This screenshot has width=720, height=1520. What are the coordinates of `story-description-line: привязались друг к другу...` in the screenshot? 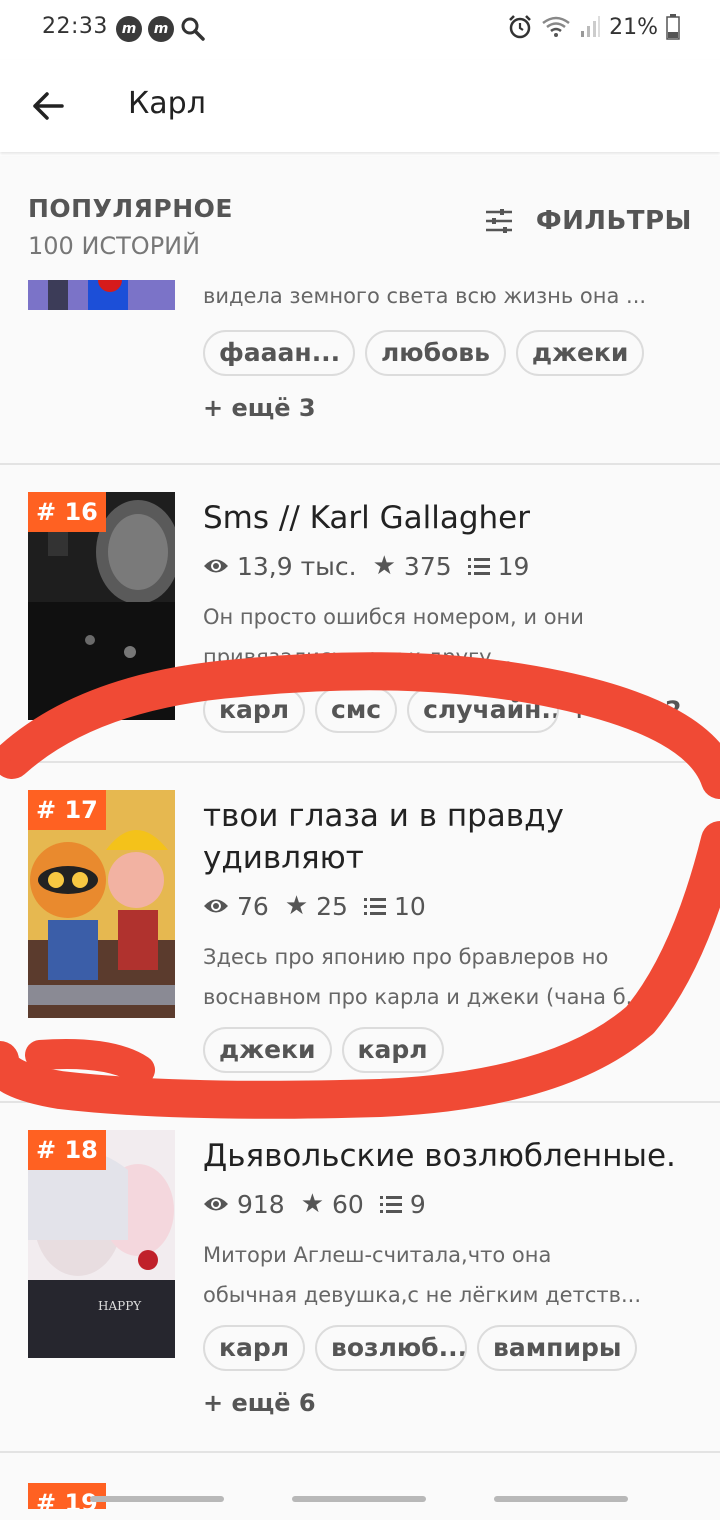 It's located at (357, 657).